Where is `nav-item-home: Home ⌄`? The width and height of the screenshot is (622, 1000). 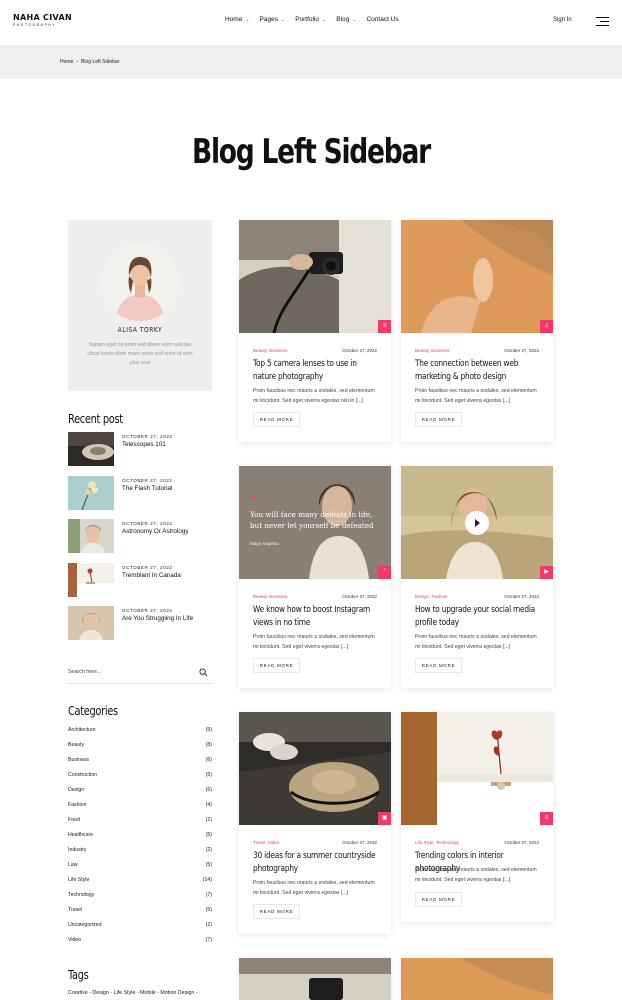 nav-item-home: Home ⌄ is located at coordinates (237, 19).